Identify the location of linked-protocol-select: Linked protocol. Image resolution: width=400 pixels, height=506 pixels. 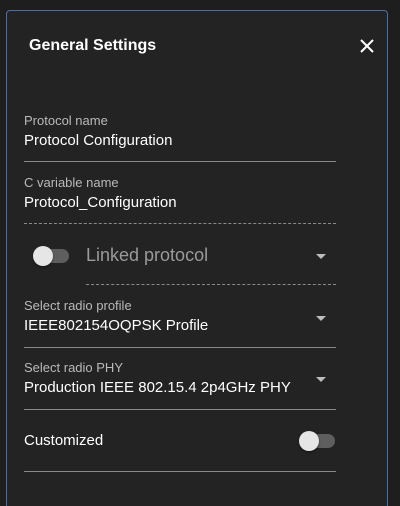
(147, 255).